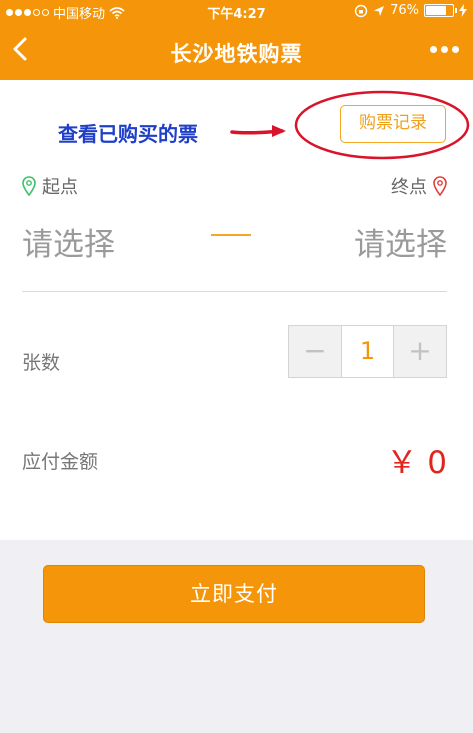  I want to click on amount-value: ￥ 0, so click(416, 463).